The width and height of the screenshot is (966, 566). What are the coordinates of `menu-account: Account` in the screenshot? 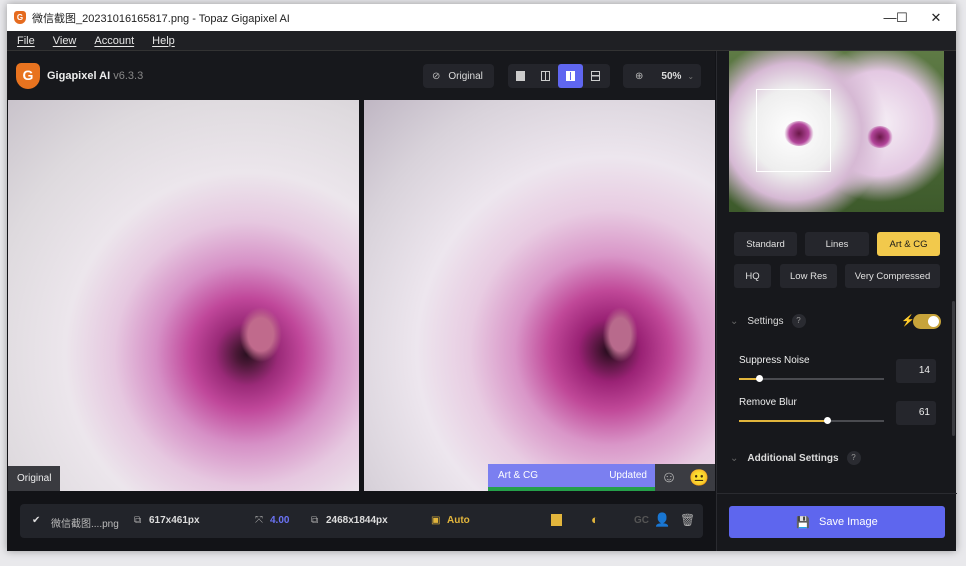 It's located at (114, 41).